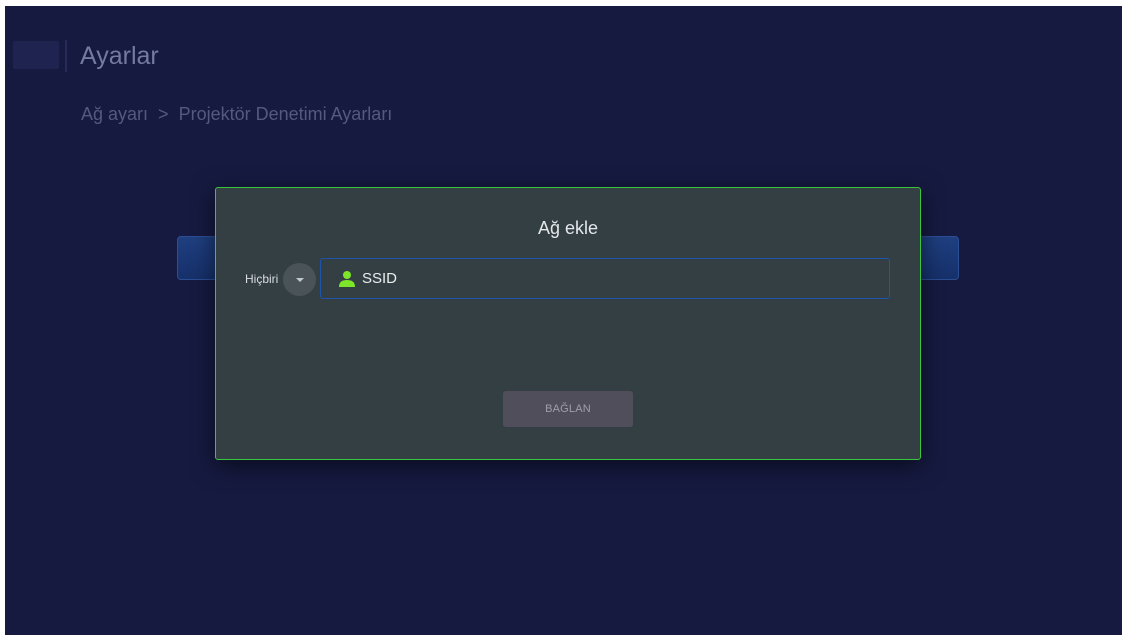 The width and height of the screenshot is (1127, 635). I want to click on security-dropdown-button, so click(299, 279).